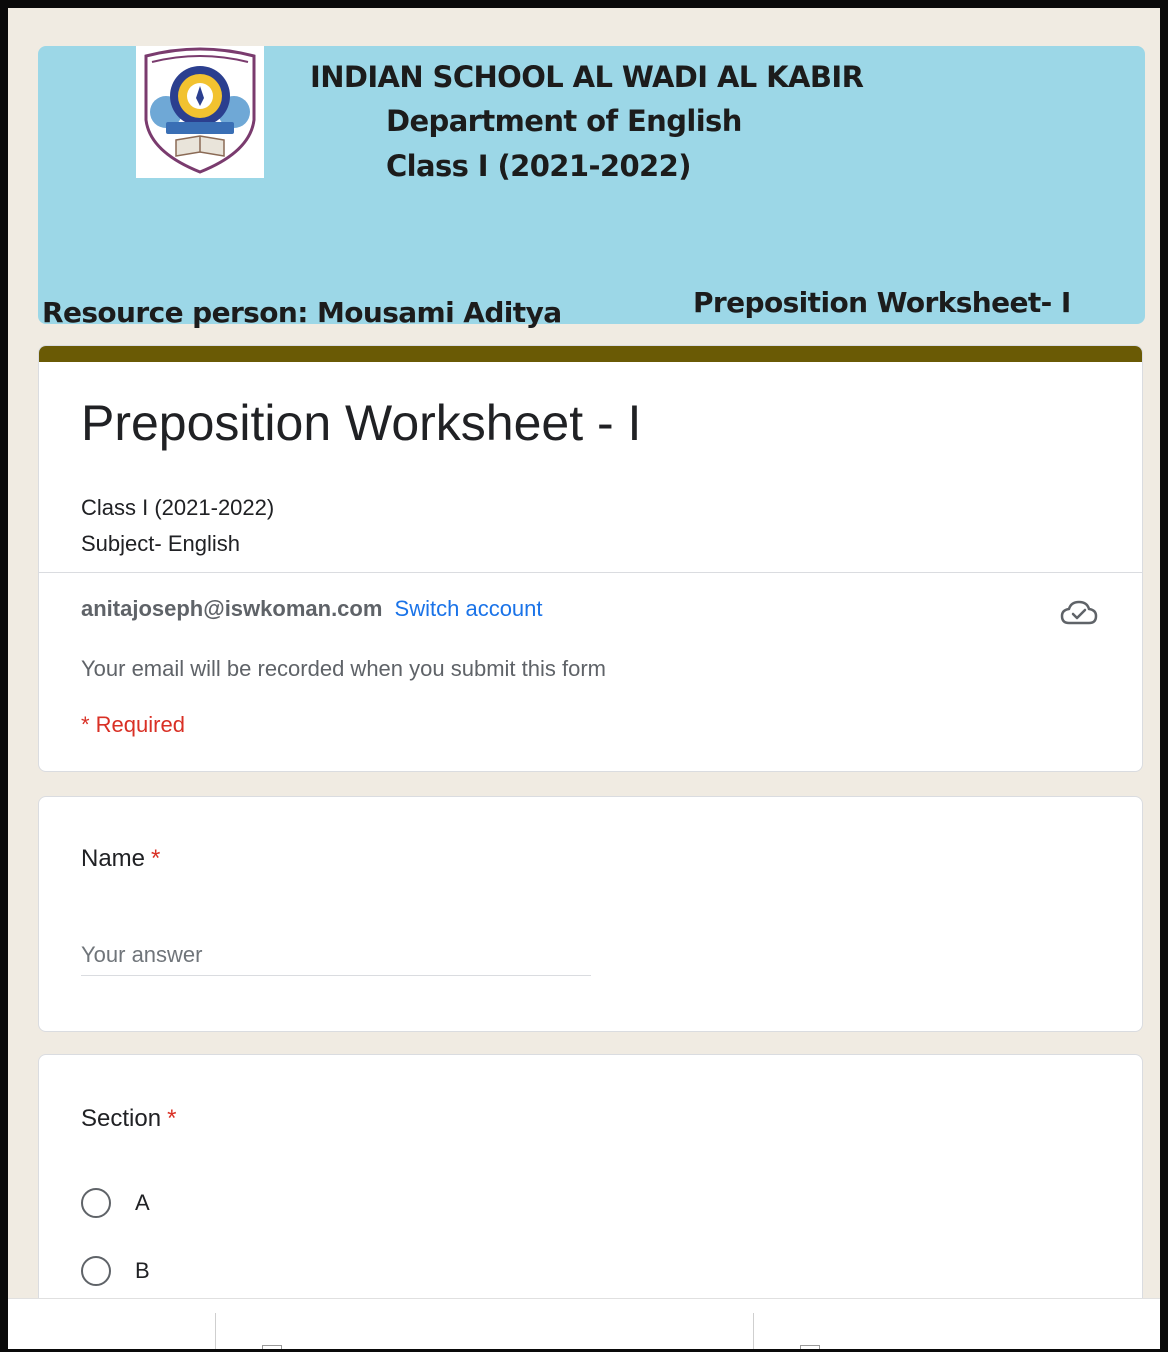 The image size is (1168, 1352). I want to click on question-title: Section, so click(121, 1118).